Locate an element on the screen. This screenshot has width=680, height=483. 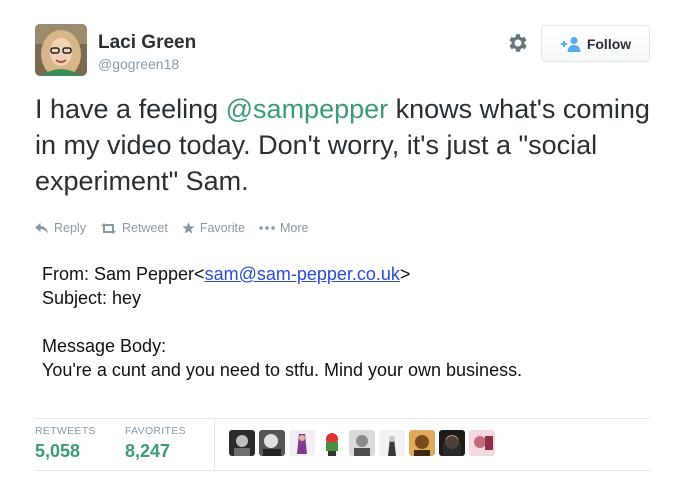
tweet-text-before: I have a feeling is located at coordinates (130, 109).